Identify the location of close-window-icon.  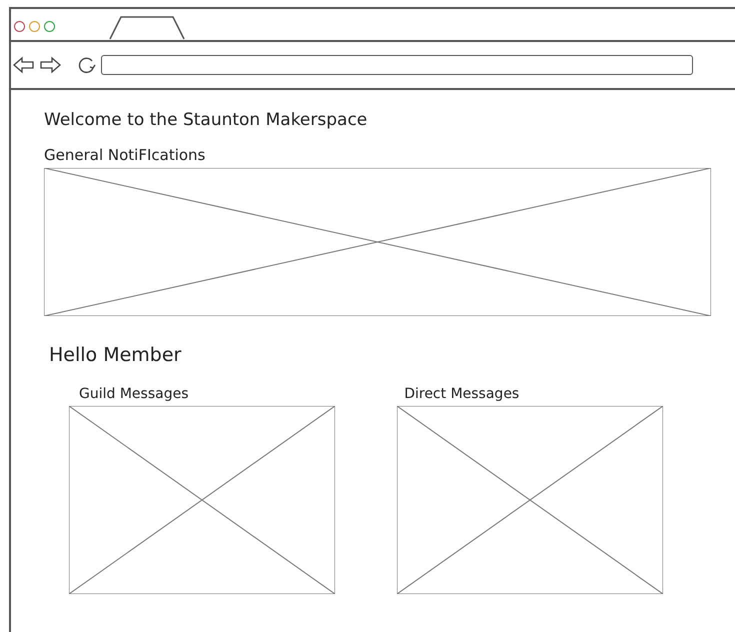
(19, 26).